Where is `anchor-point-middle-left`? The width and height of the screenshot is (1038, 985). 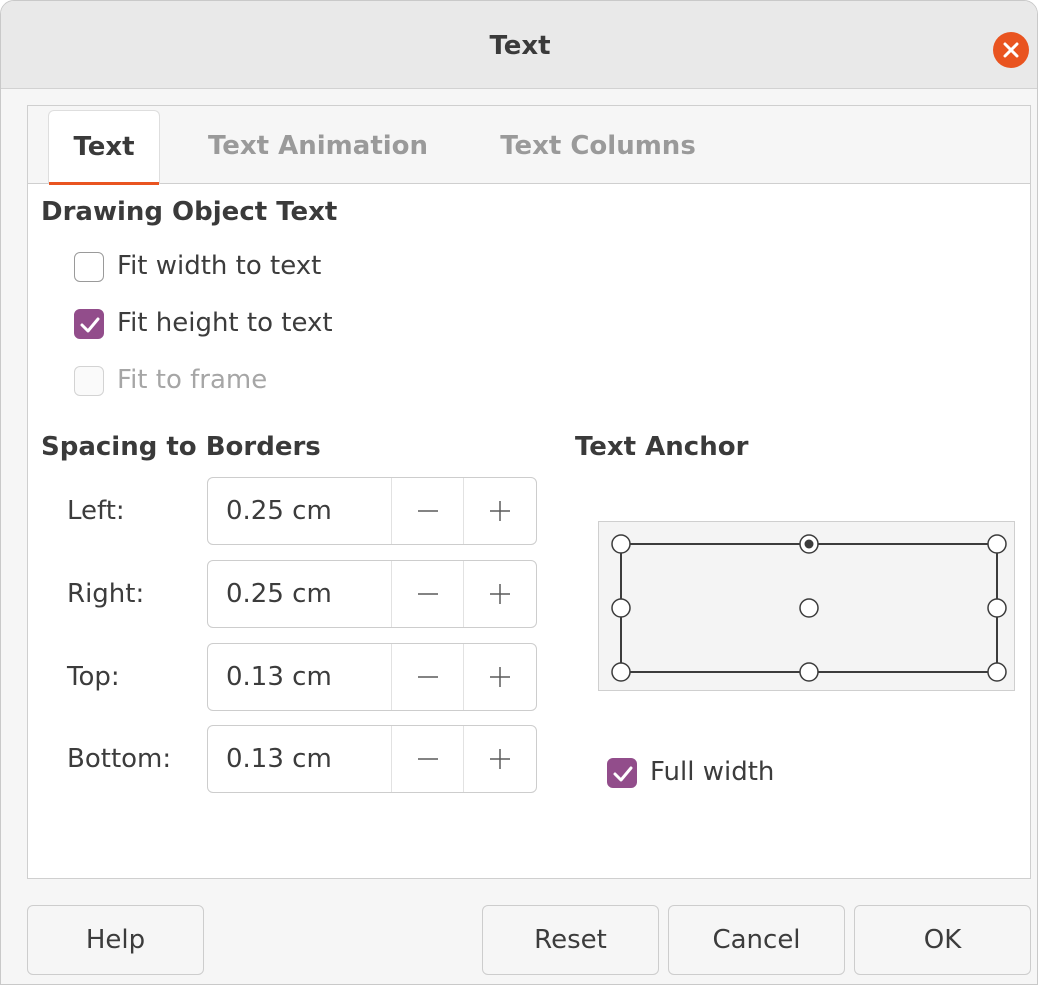 anchor-point-middle-left is located at coordinates (621, 608).